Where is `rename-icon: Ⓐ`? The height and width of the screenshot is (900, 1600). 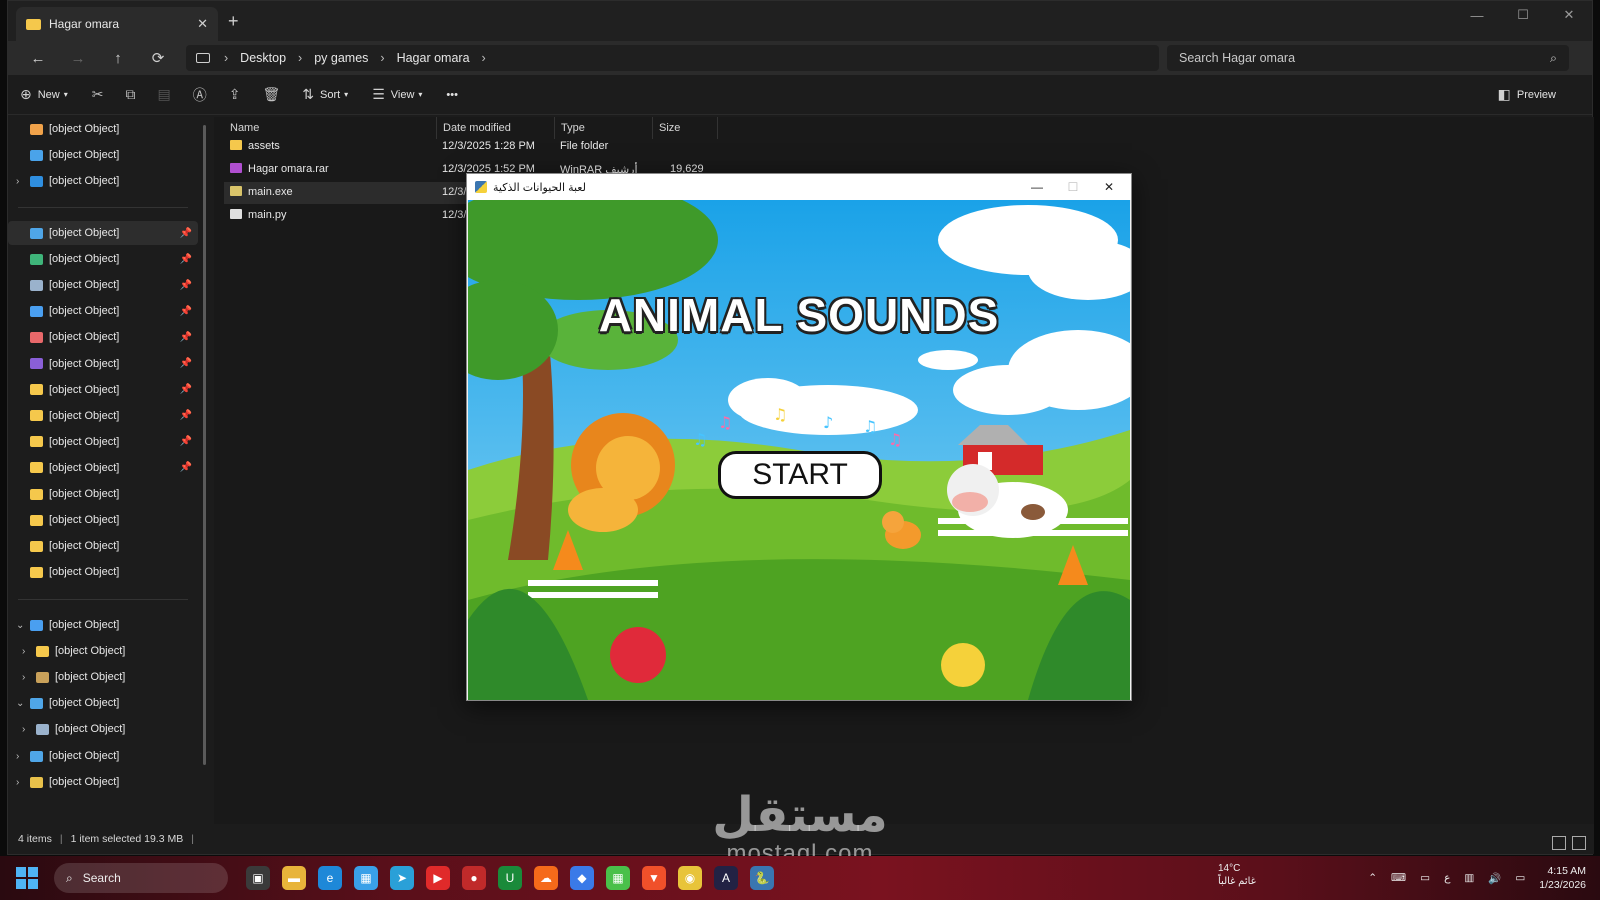 rename-icon: Ⓐ is located at coordinates (200, 95).